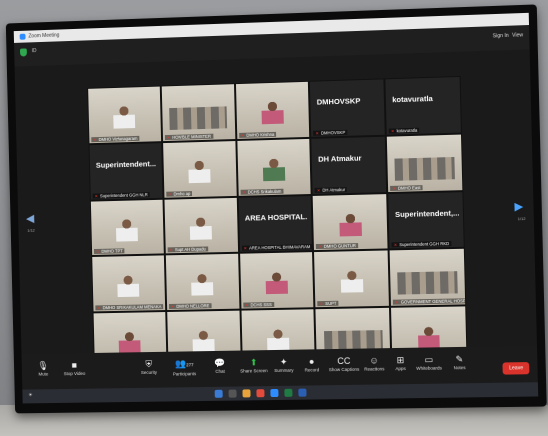 The image size is (548, 436). I want to click on participant-tile: ✕ SUPT, so click(352, 279).